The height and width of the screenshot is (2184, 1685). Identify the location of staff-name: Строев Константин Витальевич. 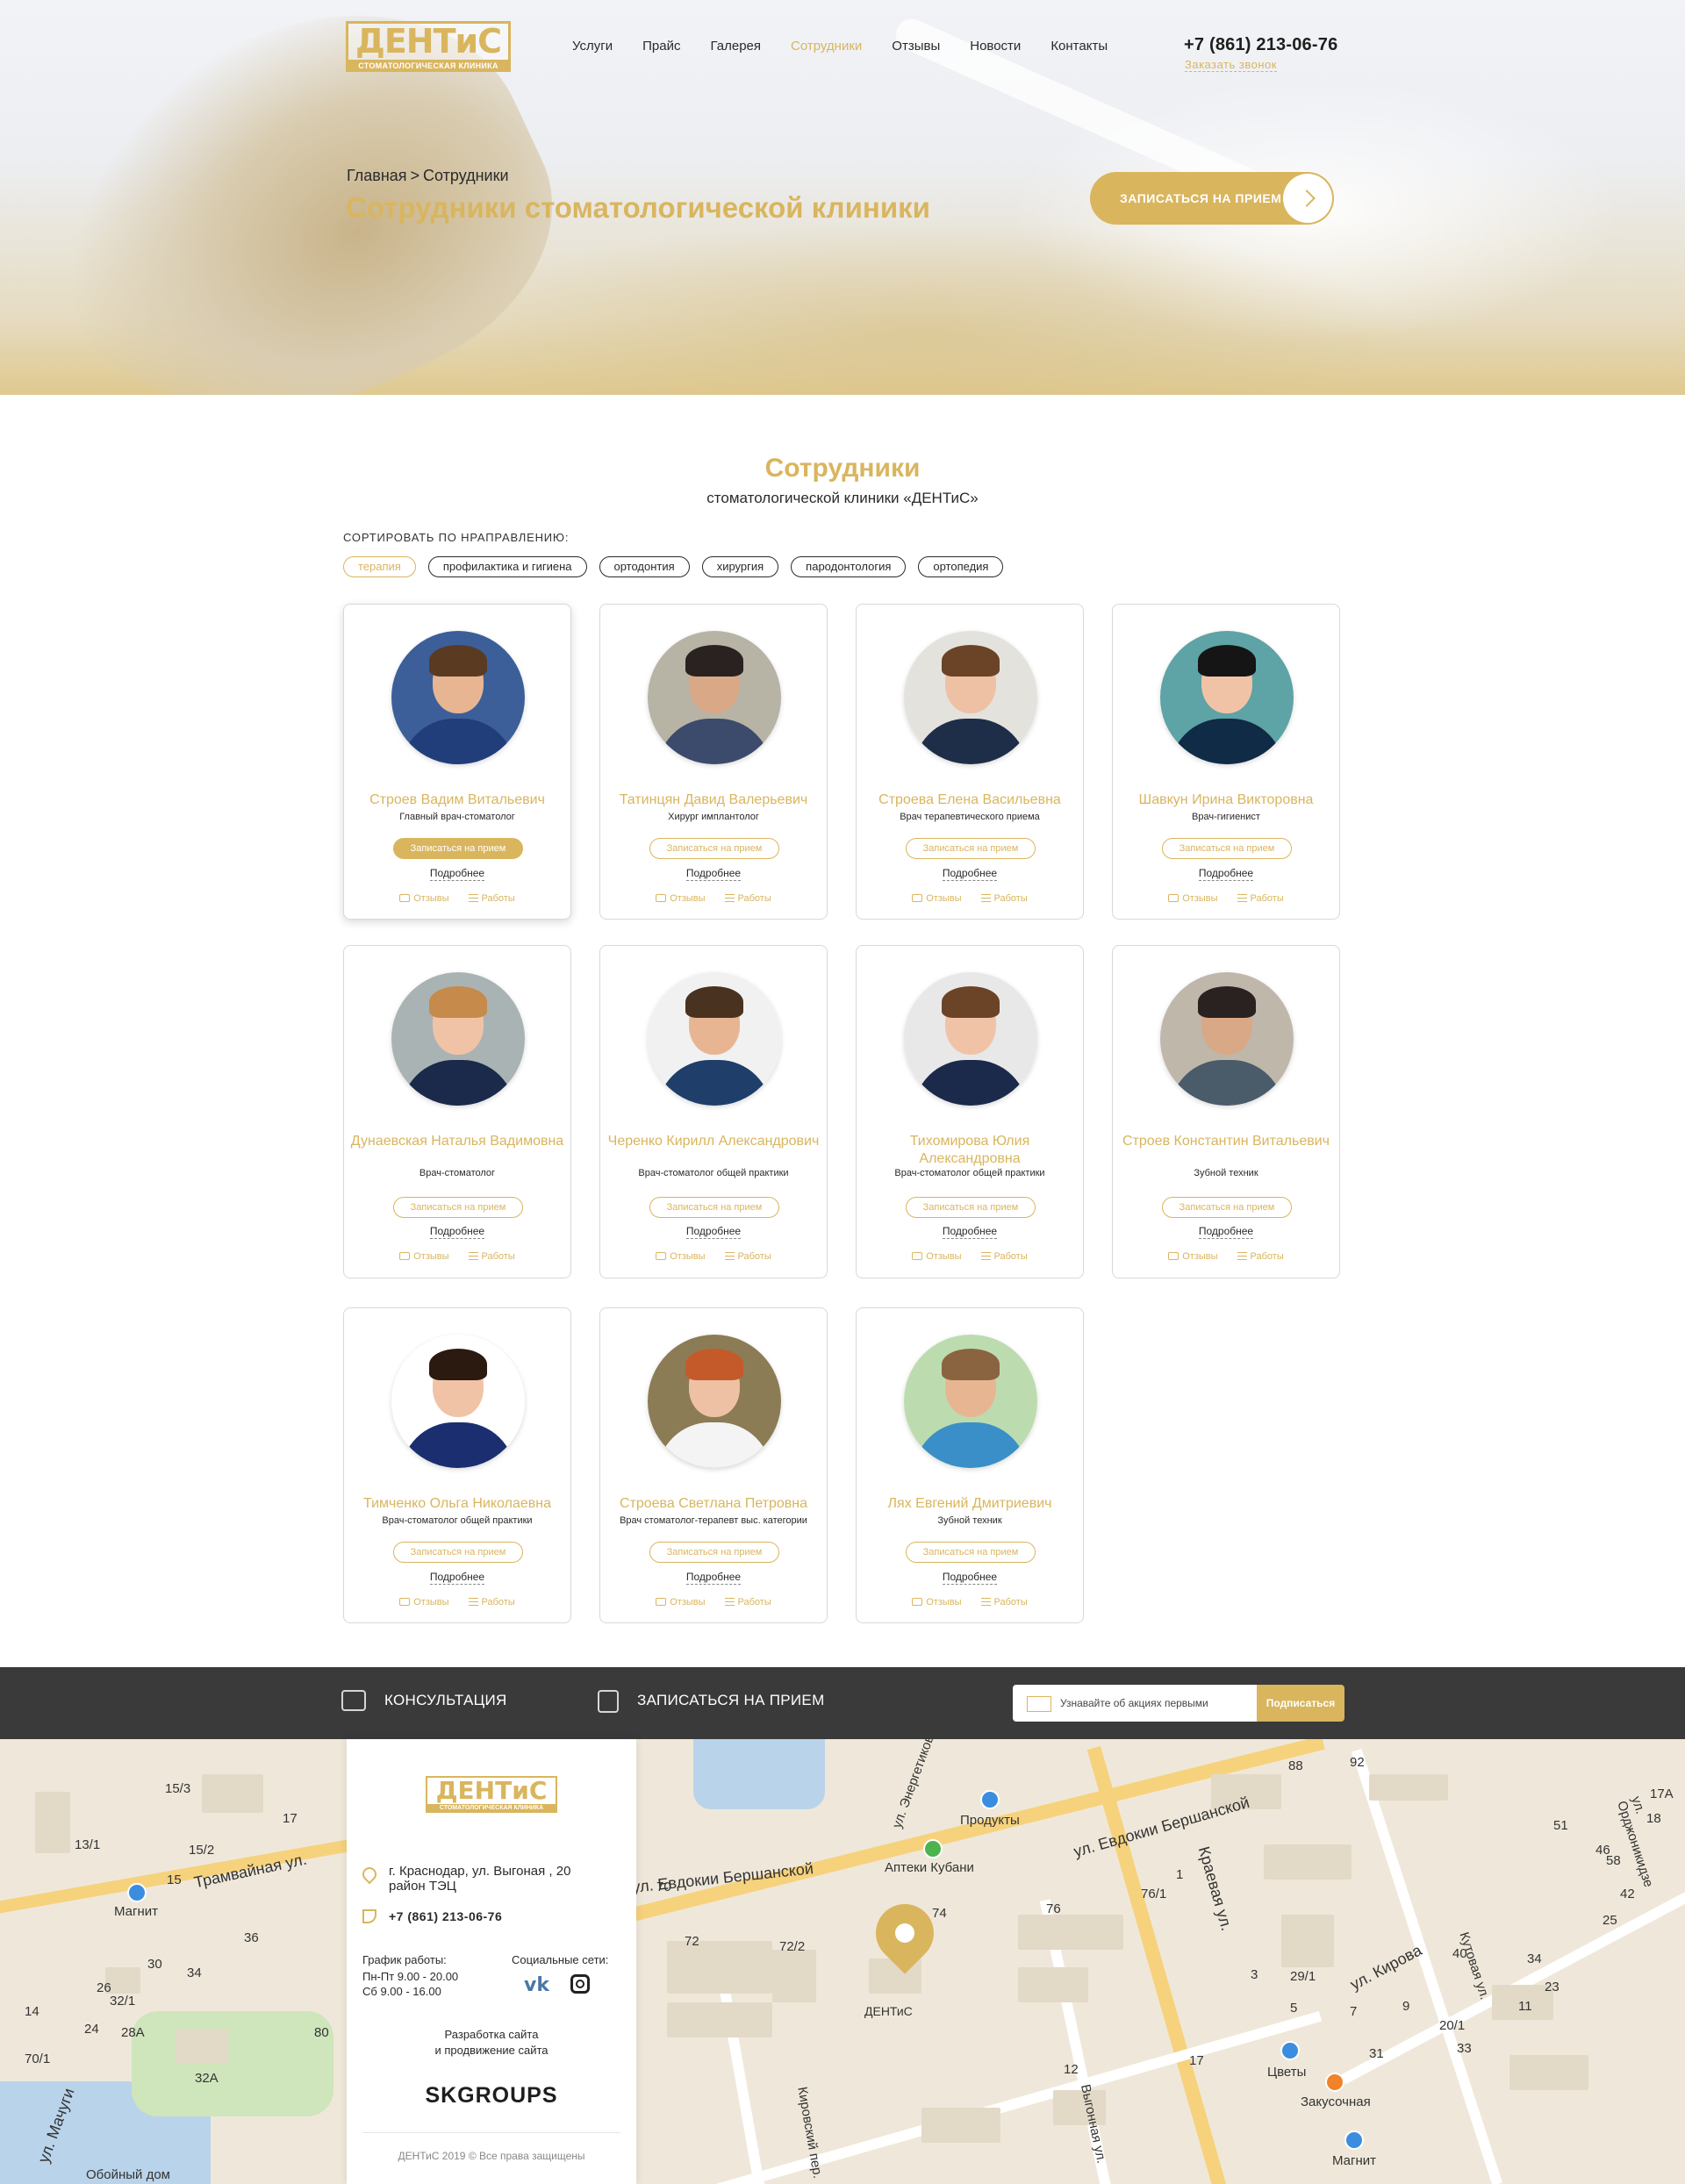
(1226, 1141).